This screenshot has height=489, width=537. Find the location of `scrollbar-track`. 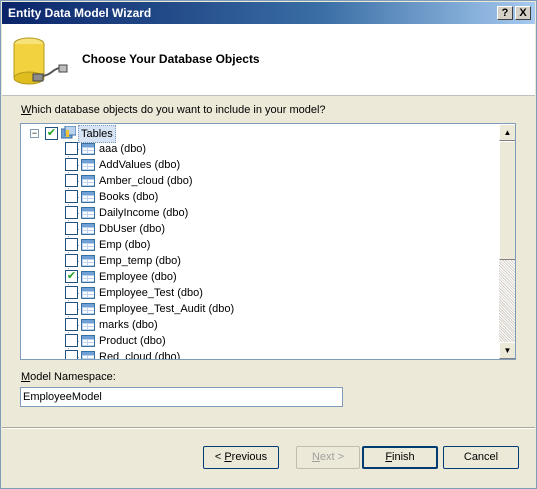

scrollbar-track is located at coordinates (507, 301).